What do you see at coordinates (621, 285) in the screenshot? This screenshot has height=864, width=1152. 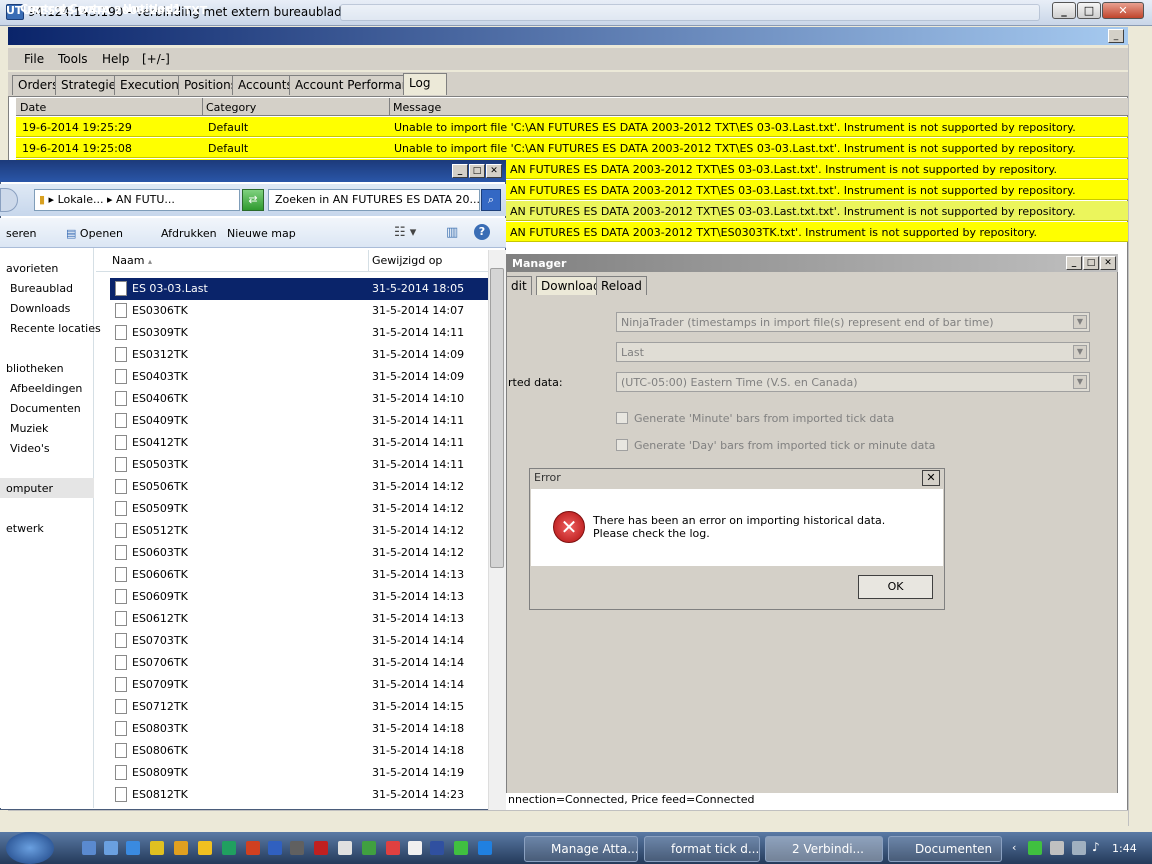 I see `tab-reload: Reload` at bounding box center [621, 285].